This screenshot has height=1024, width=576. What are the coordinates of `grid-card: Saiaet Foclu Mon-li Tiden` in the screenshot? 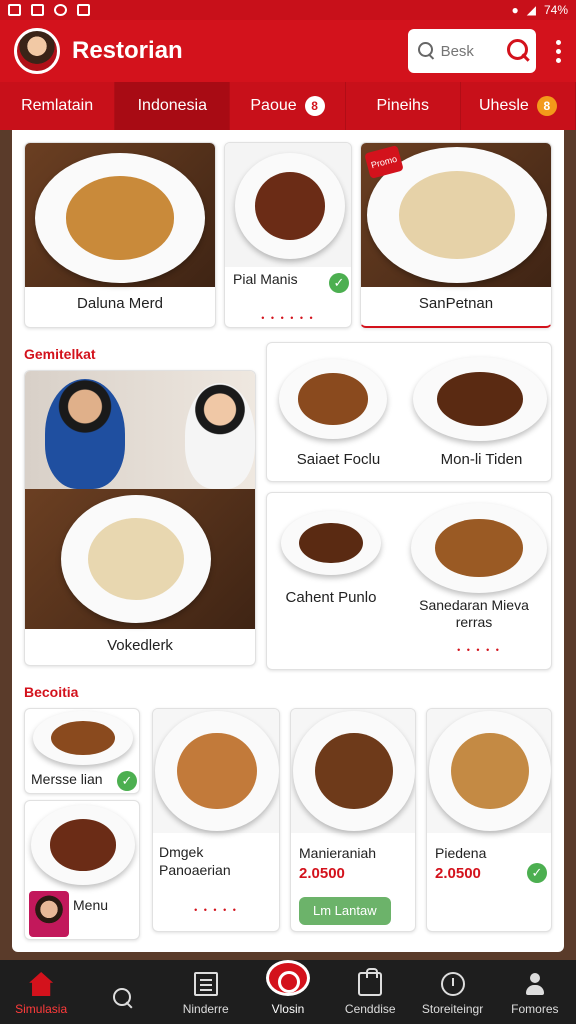 It's located at (409, 412).